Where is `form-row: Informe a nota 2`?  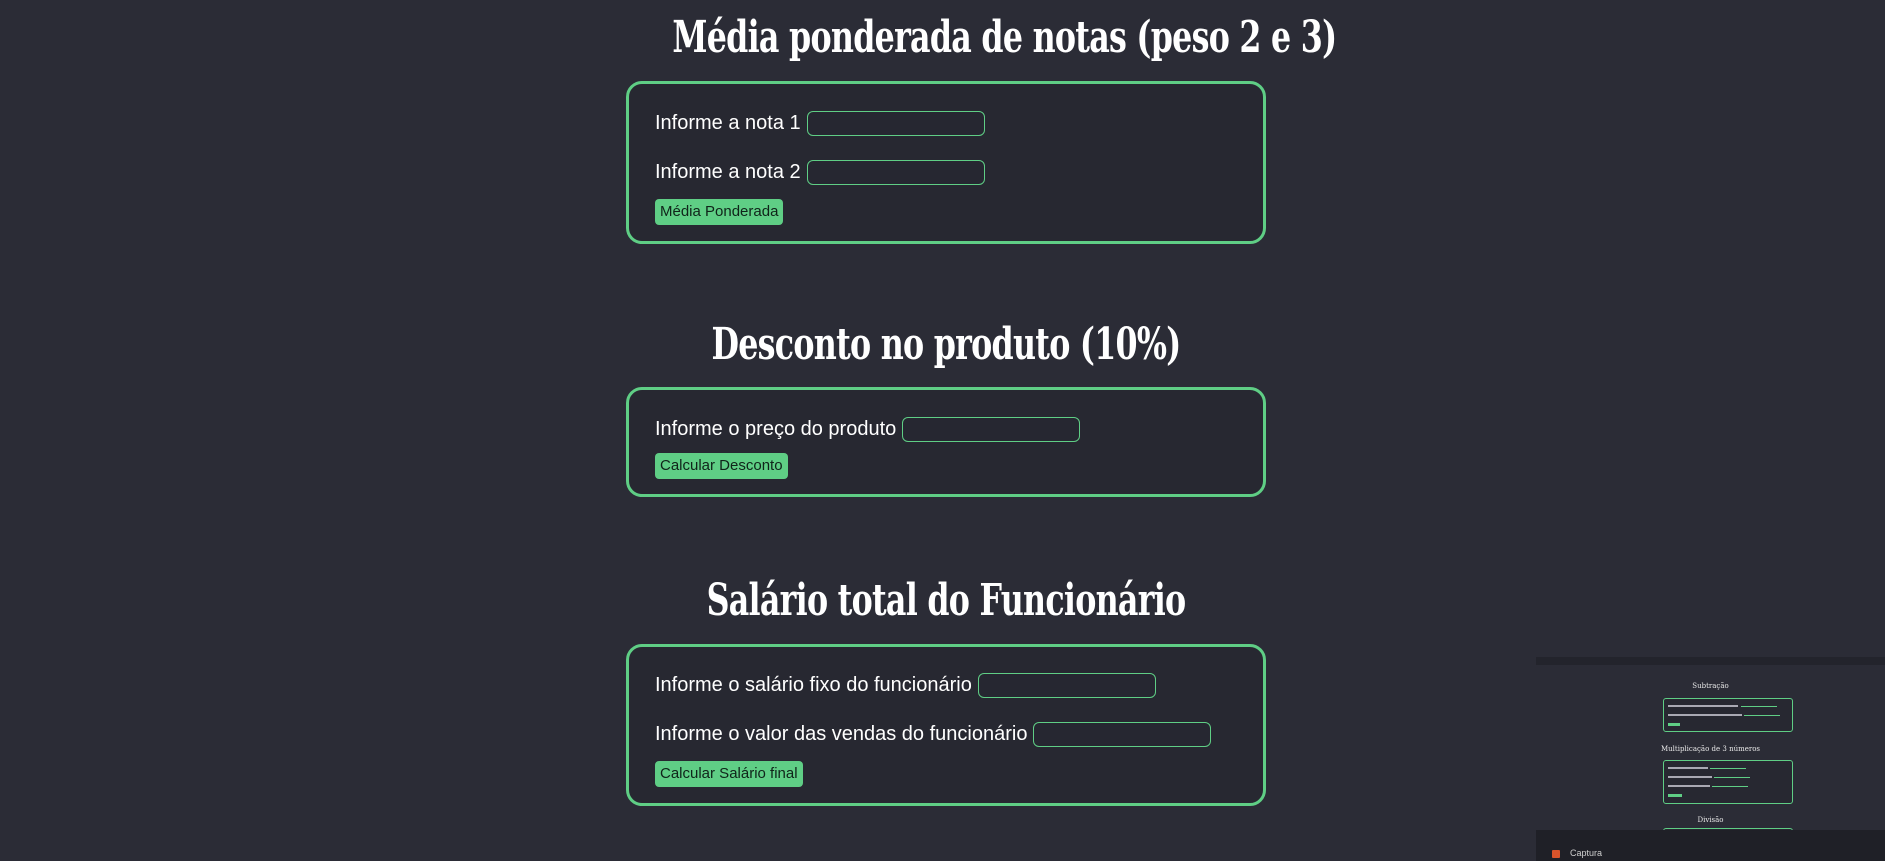
form-row: Informe a nota 2 is located at coordinates (820, 172).